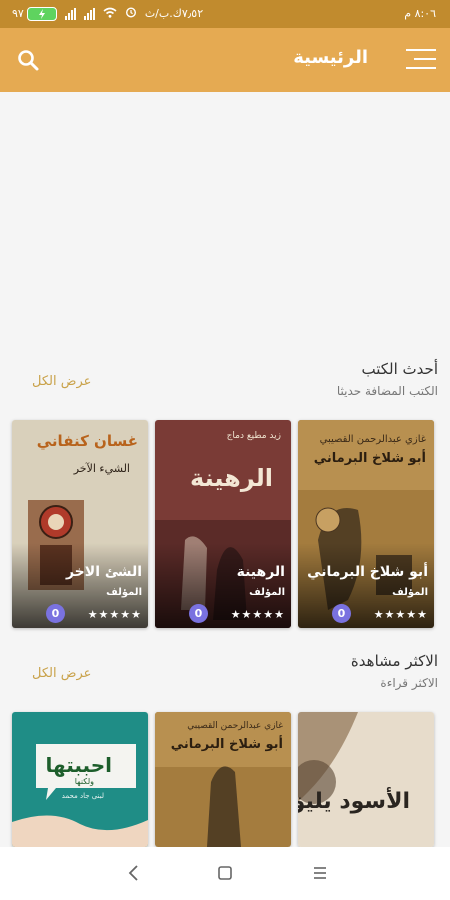 This screenshot has width=450, height=900. I want to click on search-icon, so click(28, 60).